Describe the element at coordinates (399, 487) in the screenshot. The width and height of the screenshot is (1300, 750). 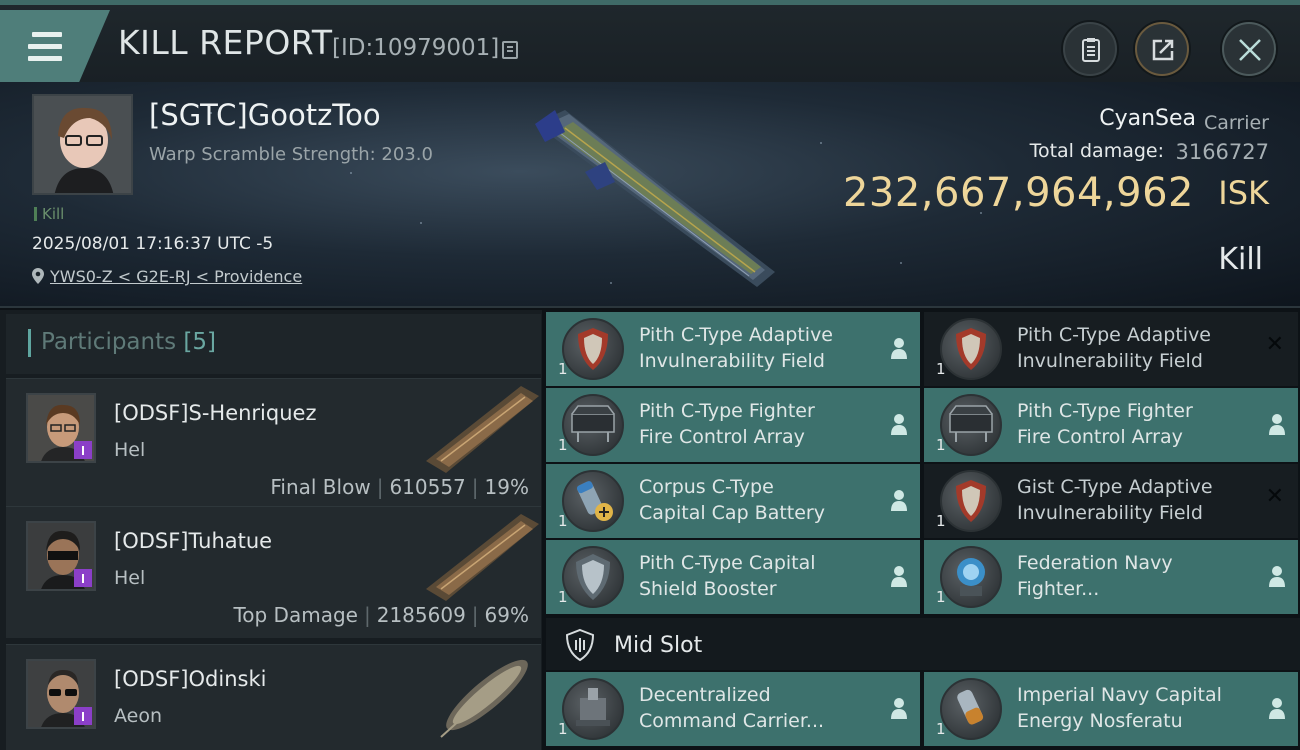
I see `participant-stats: Final Blow | 610557 | 19%` at that location.